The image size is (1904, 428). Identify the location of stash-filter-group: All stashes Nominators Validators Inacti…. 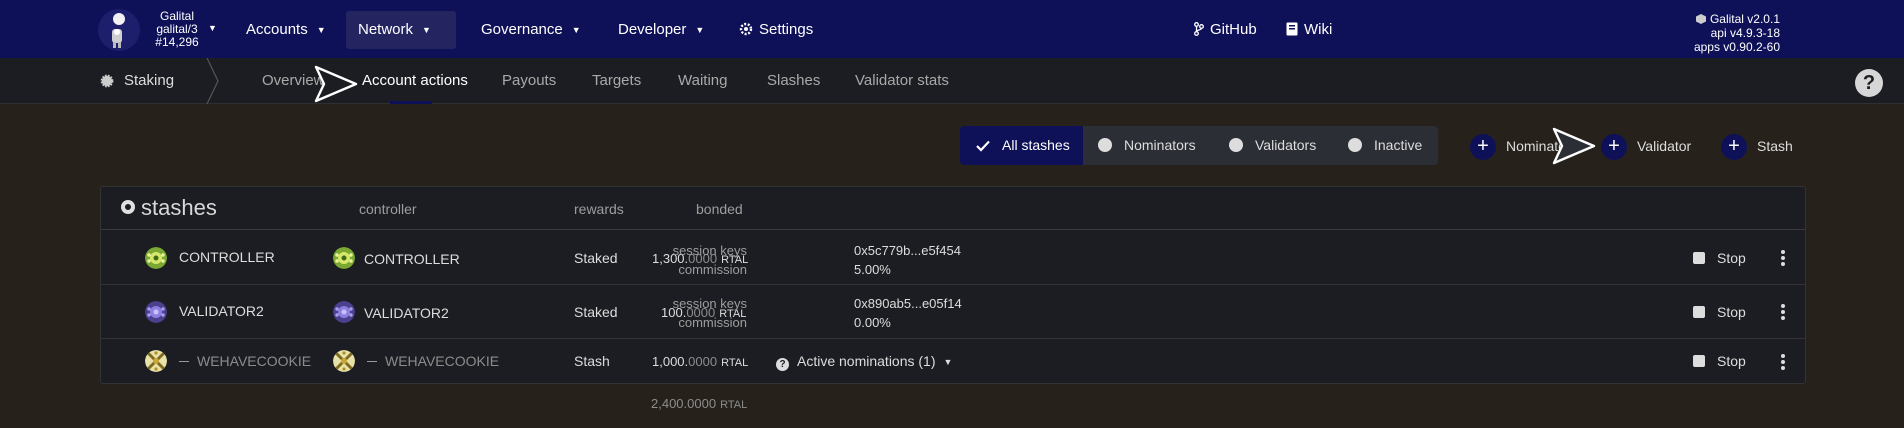
(1199, 145).